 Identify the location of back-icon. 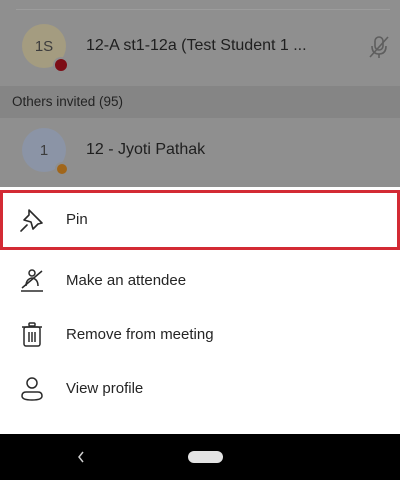
(81, 457).